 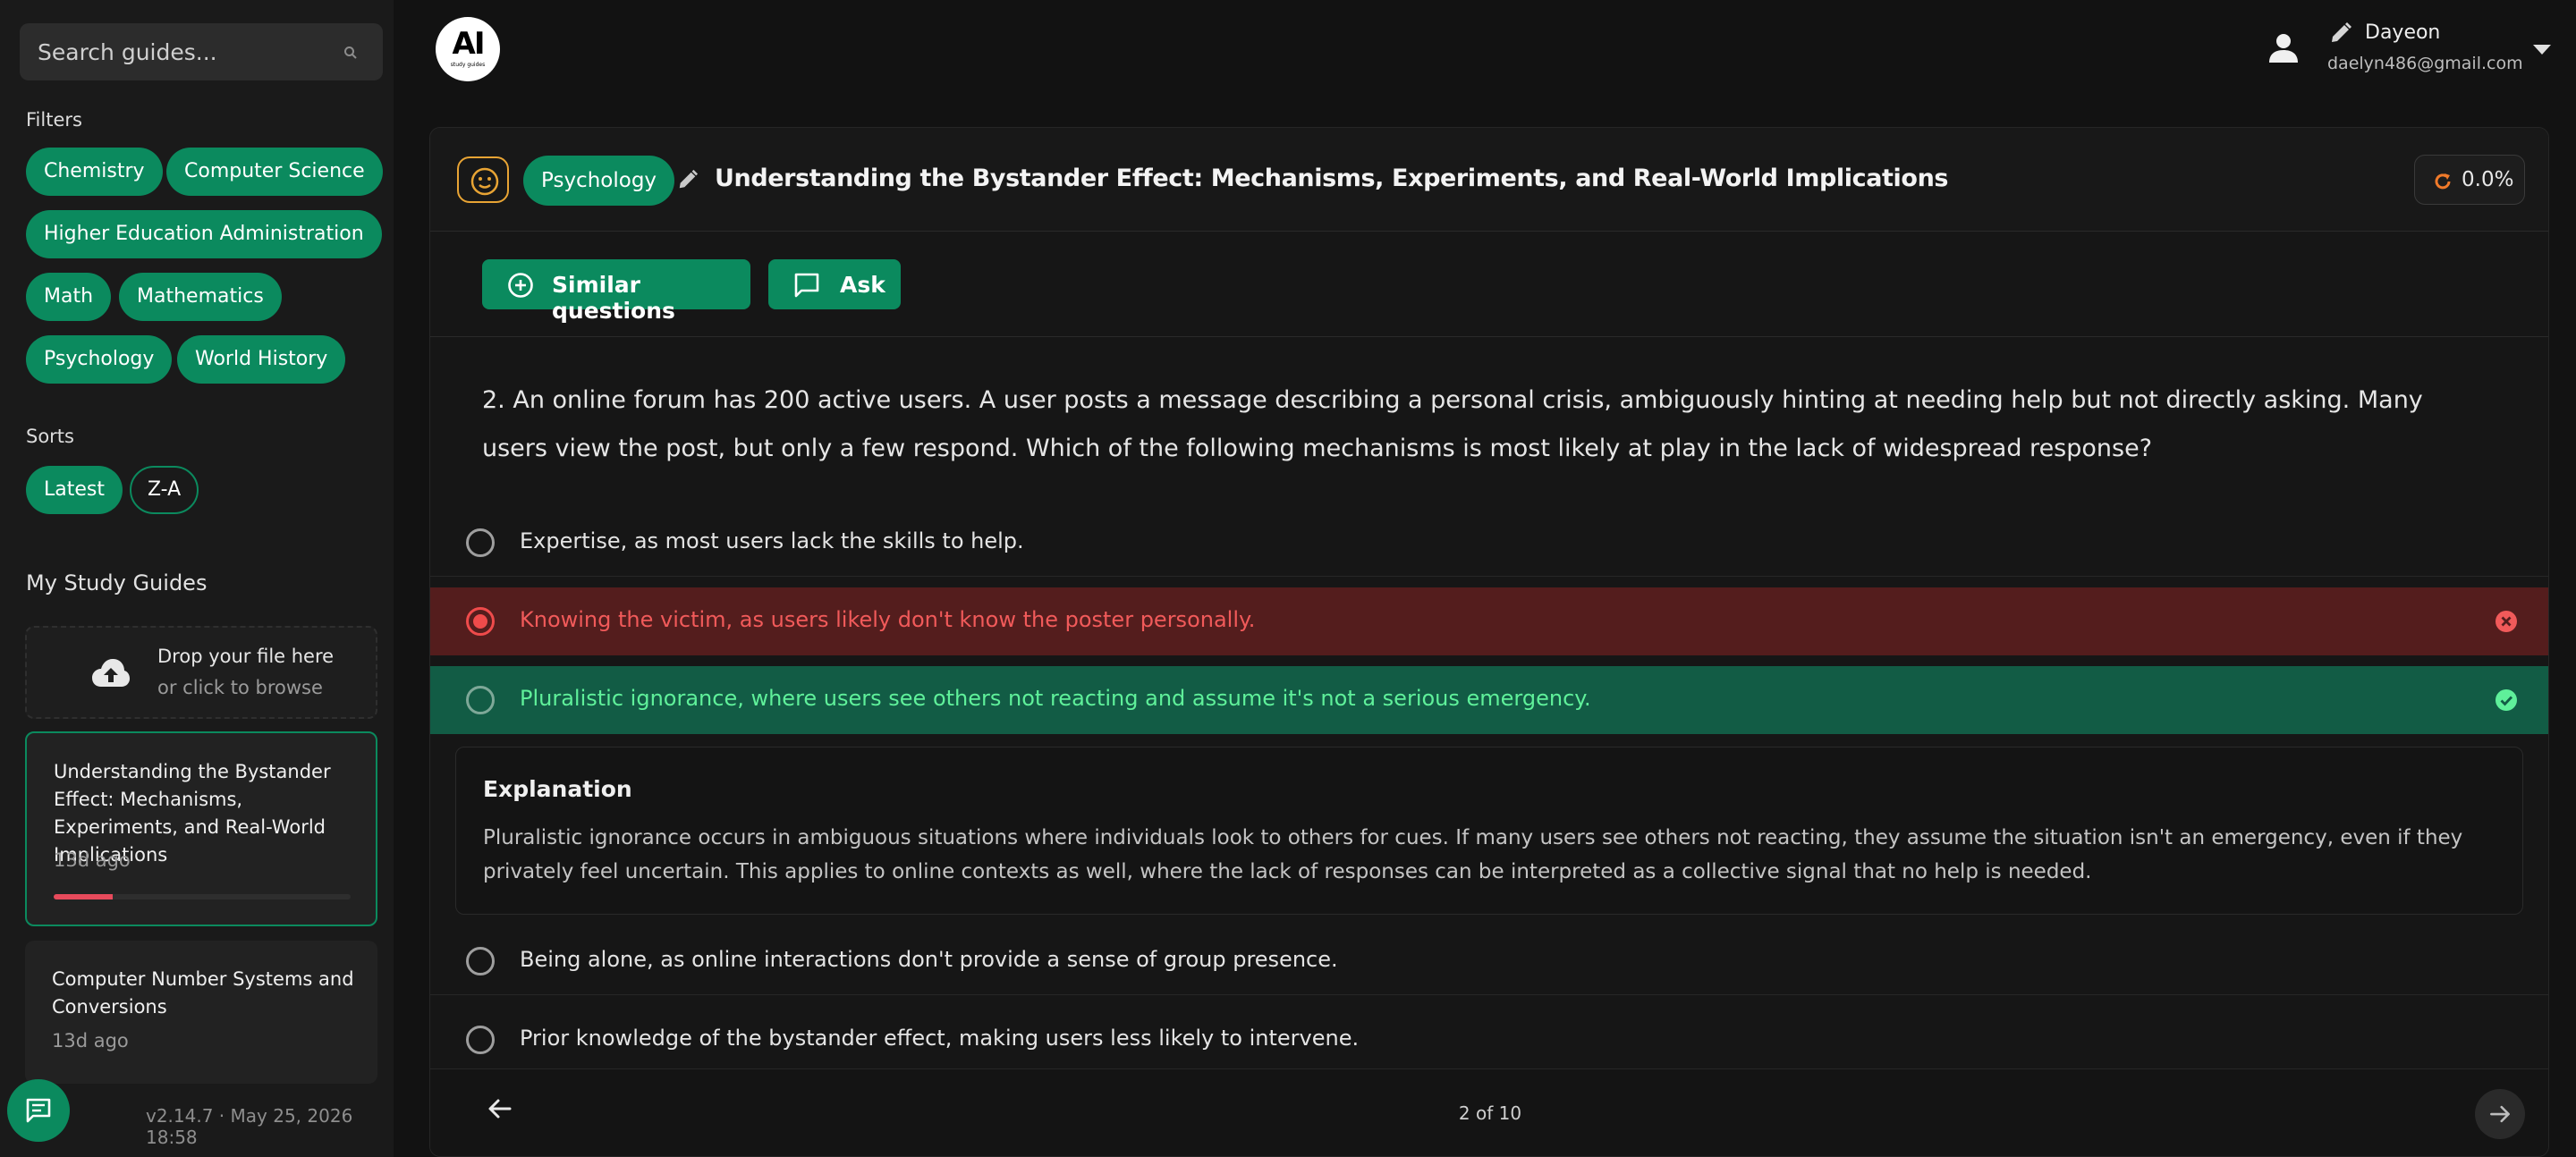 What do you see at coordinates (249, 1126) in the screenshot?
I see `version-label: v2.14.7 · May 25, 2026 18:58` at bounding box center [249, 1126].